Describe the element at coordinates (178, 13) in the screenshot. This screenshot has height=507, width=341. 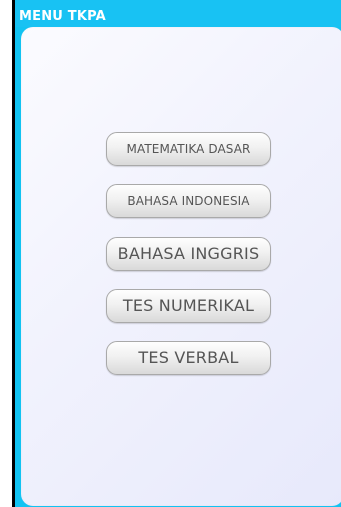
I see `title-bar: MENU TKPA` at that location.